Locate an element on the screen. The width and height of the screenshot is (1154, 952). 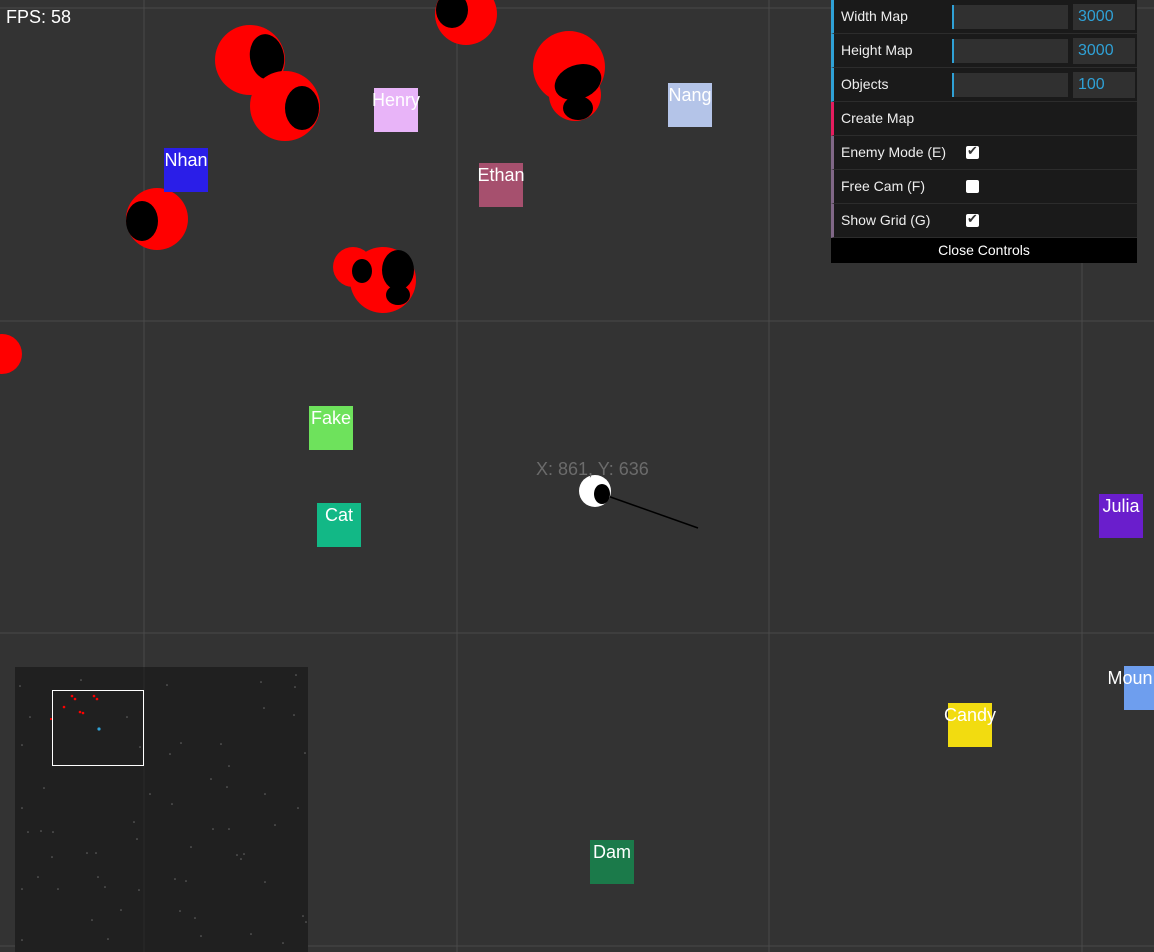
object-henry: Henry is located at coordinates (396, 110).